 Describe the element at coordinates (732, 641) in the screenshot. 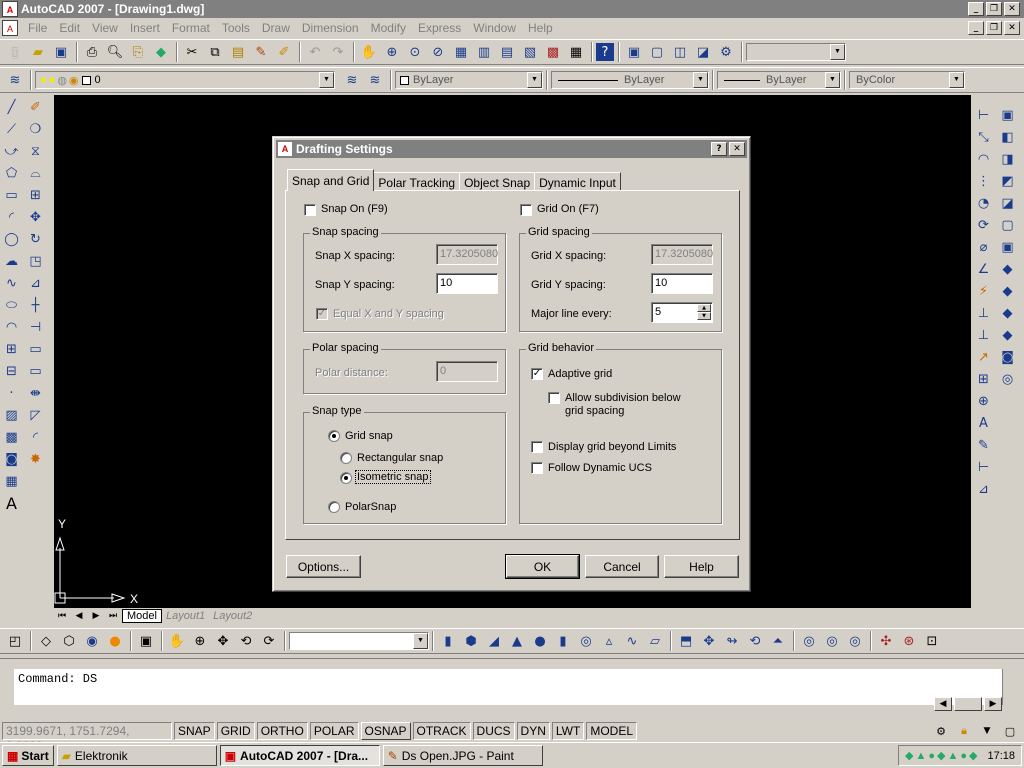

I see `sweep-icon: ↬` at that location.